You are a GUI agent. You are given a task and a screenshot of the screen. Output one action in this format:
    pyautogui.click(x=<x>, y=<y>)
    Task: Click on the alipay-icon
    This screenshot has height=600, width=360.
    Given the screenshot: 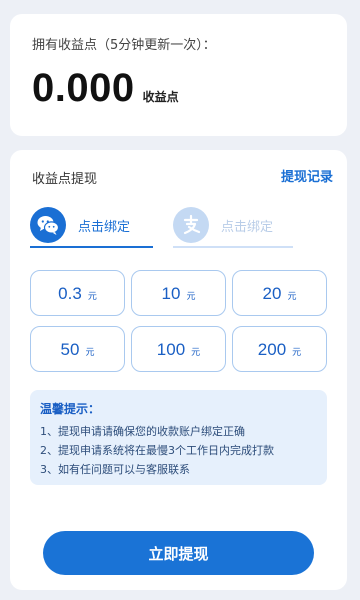 What is the action you would take?
    pyautogui.click(x=191, y=225)
    